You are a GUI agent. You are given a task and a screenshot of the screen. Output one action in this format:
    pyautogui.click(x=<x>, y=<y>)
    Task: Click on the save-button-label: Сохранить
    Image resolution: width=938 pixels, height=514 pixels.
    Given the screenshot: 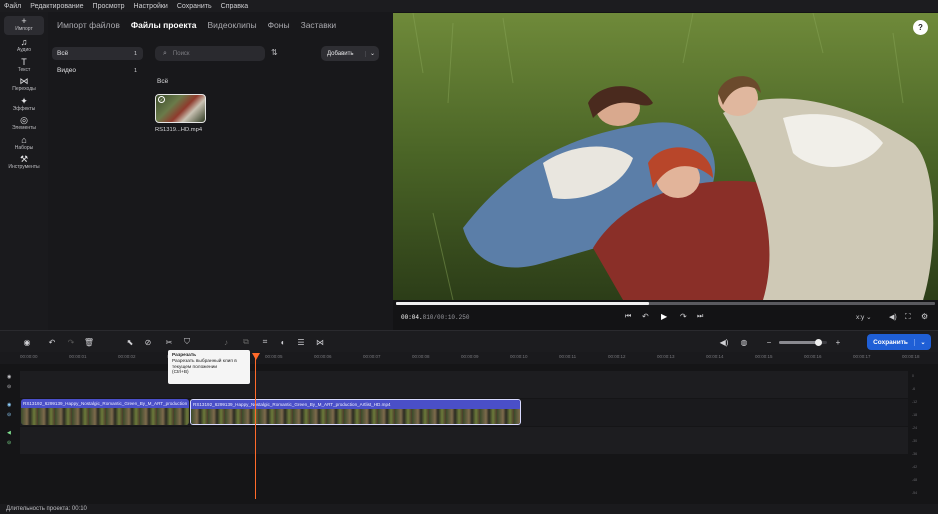 What is the action you would take?
    pyautogui.click(x=891, y=342)
    